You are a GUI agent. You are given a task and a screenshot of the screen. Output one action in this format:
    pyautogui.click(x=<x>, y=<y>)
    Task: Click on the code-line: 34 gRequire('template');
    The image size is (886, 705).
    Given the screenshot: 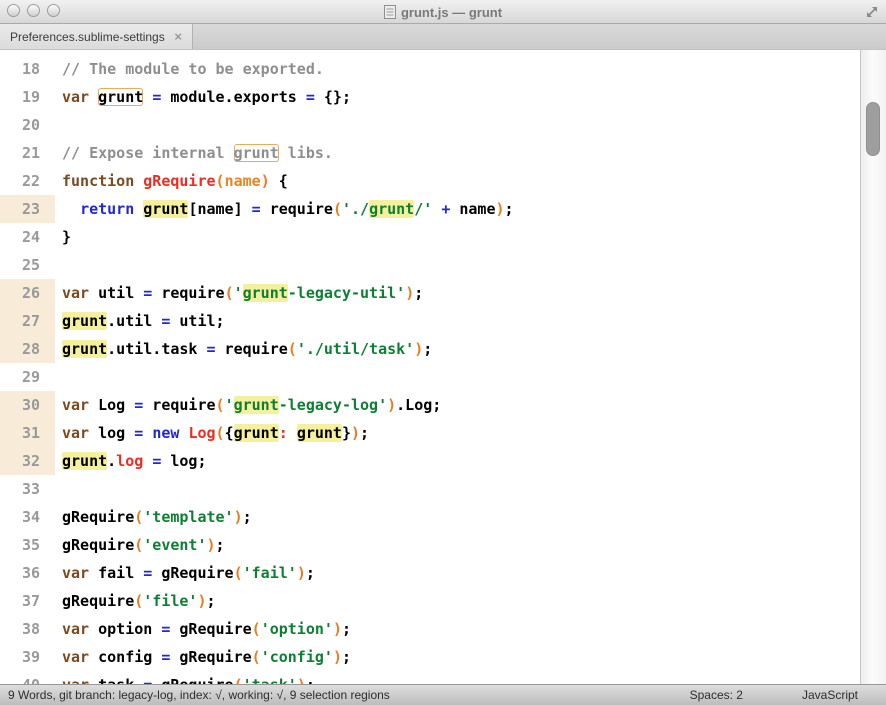 What is the action you would take?
    pyautogui.click(x=443, y=517)
    